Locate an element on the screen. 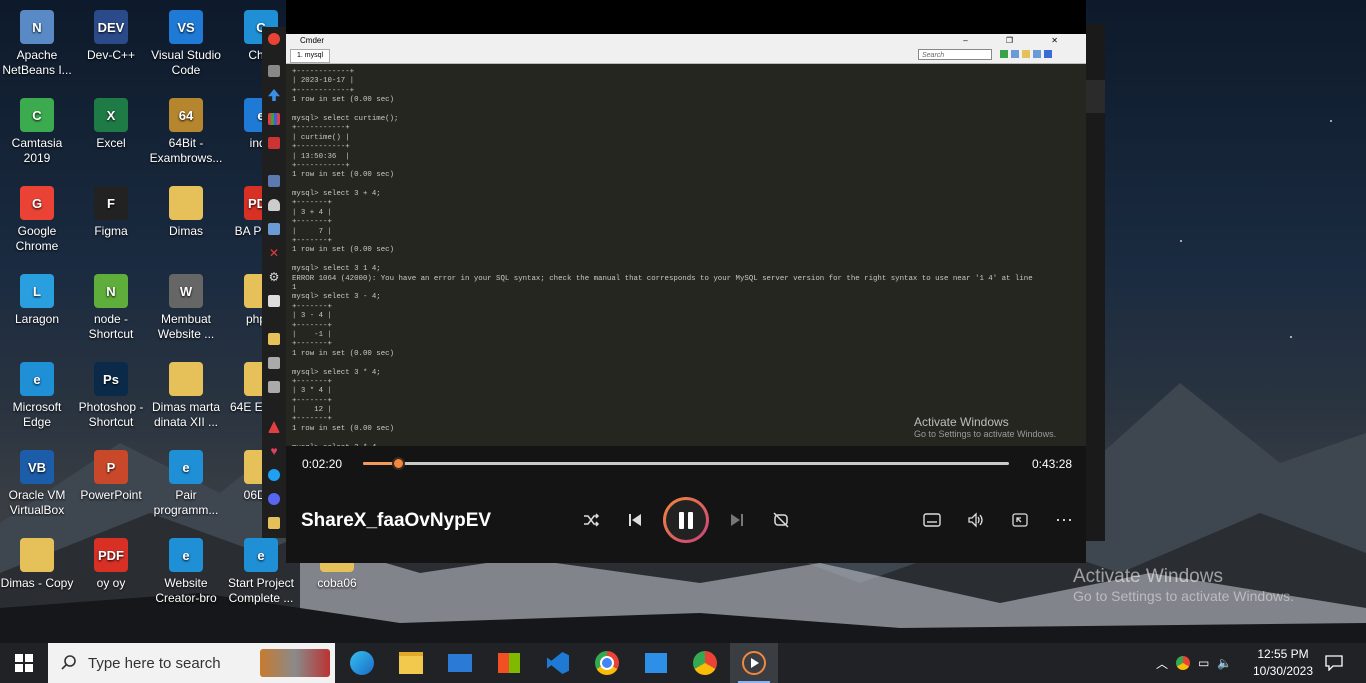 The height and width of the screenshot is (683, 1366). cone-icon is located at coordinates (274, 427).